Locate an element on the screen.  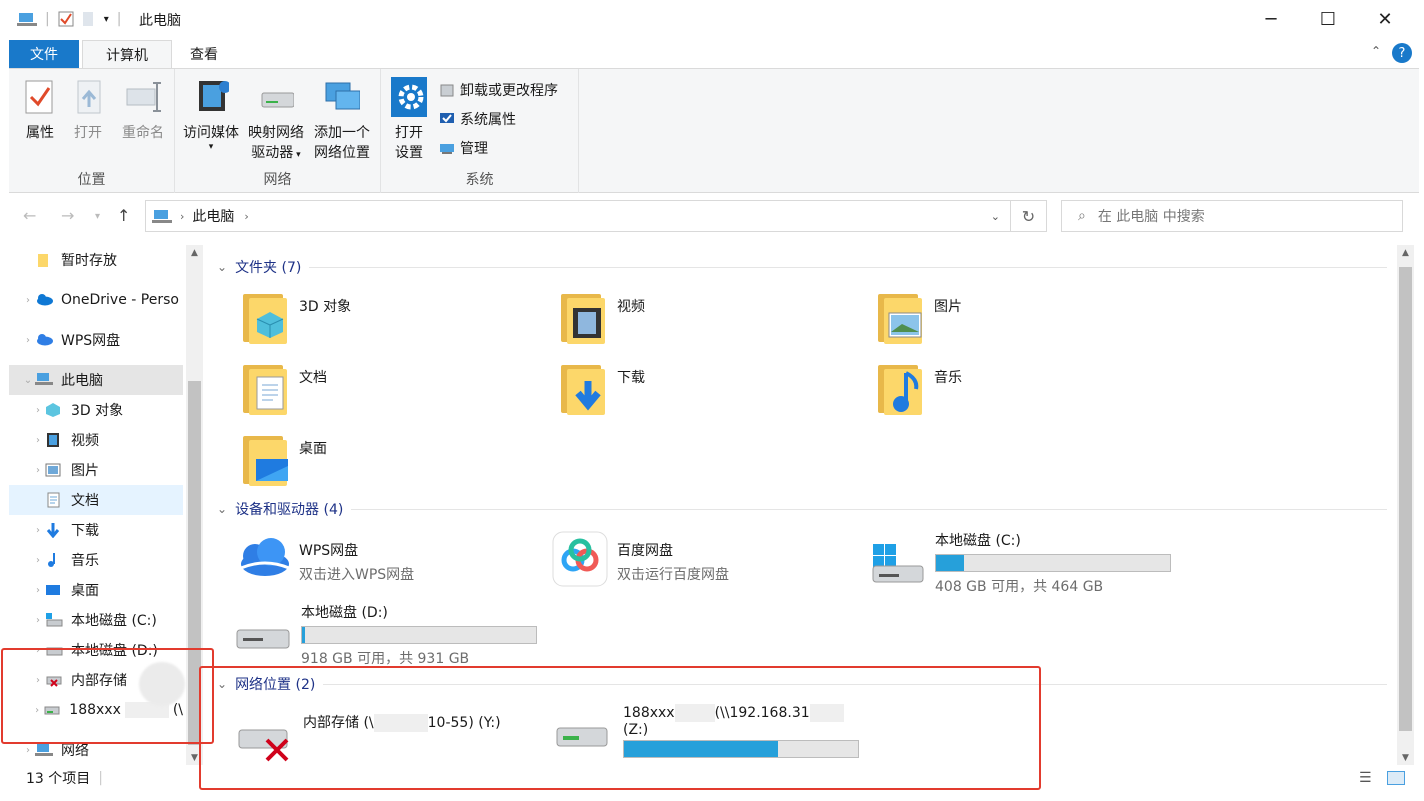
refresh-icon: ↻ is located at coordinates (1028, 216).